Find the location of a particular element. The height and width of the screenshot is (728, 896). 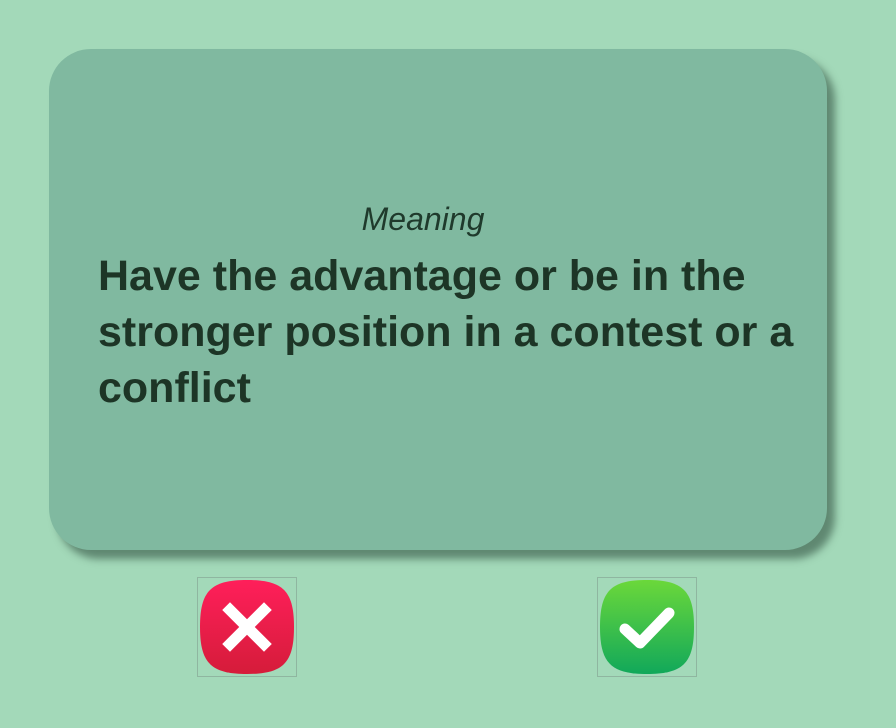

check-icon is located at coordinates (647, 627).